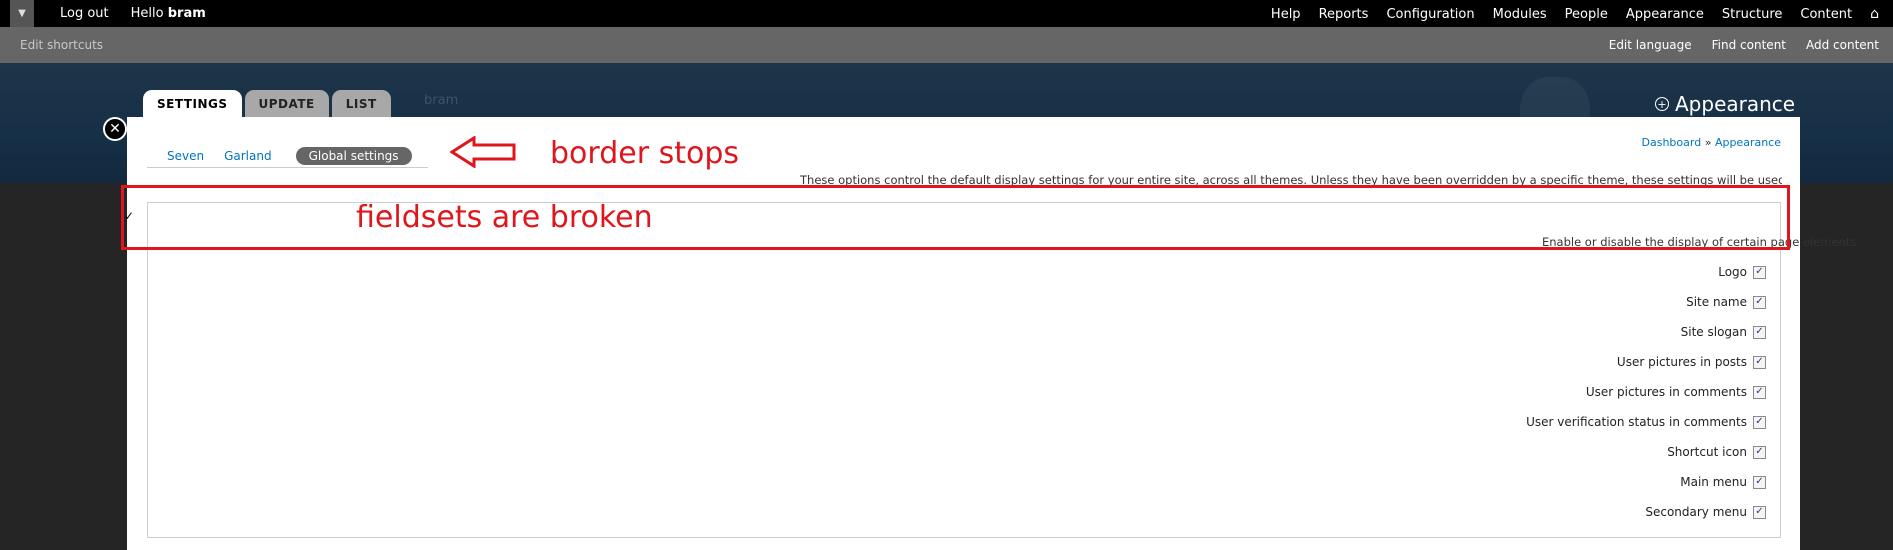 Image resolution: width=1893 pixels, height=550 pixels. I want to click on shortcut-find-content: Find content, so click(1749, 45).